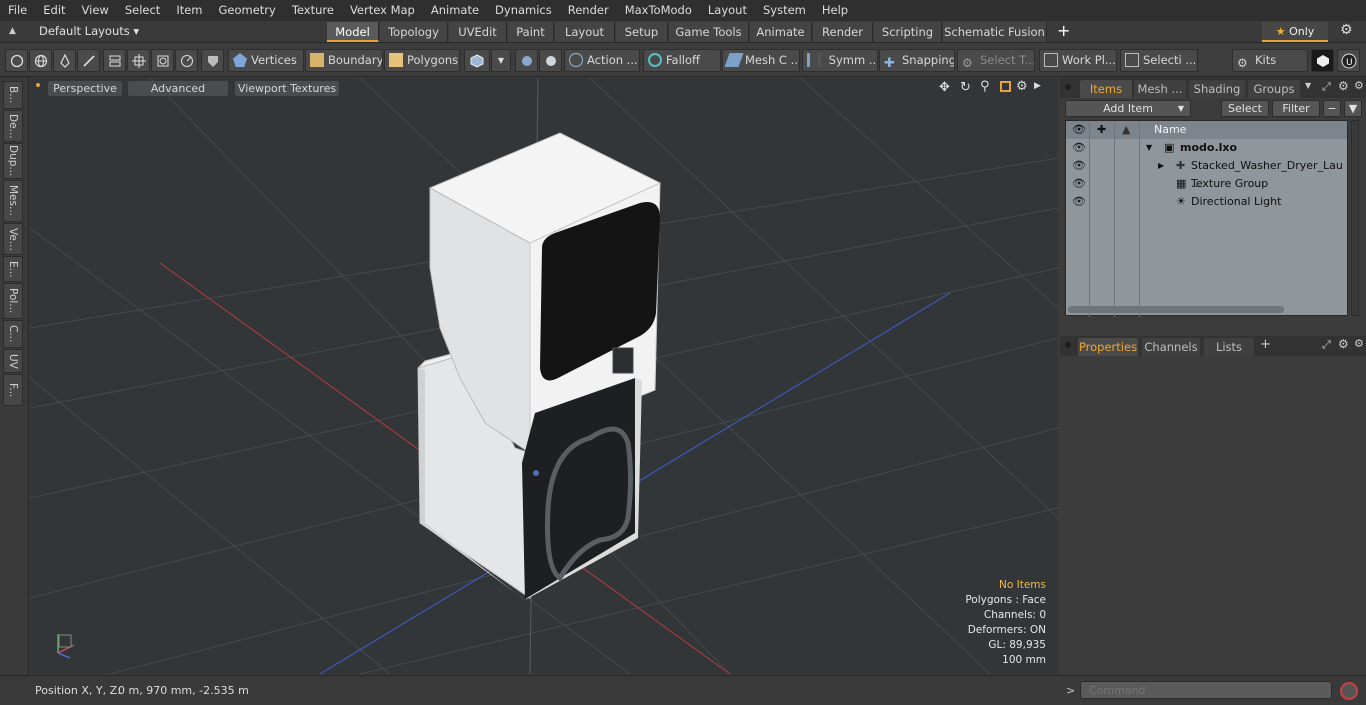 Image resolution: width=1366 pixels, height=705 pixels. What do you see at coordinates (585, 32) in the screenshot?
I see `tab-layout: Layout` at bounding box center [585, 32].